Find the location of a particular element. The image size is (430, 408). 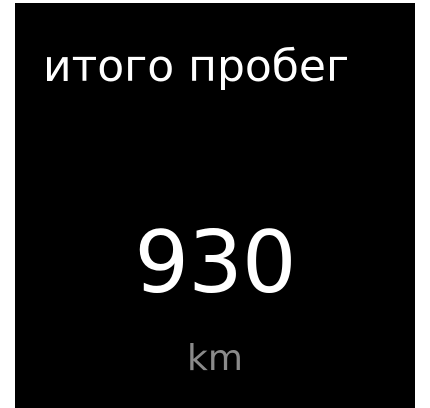

mileage-value: 930 is located at coordinates (215, 263).